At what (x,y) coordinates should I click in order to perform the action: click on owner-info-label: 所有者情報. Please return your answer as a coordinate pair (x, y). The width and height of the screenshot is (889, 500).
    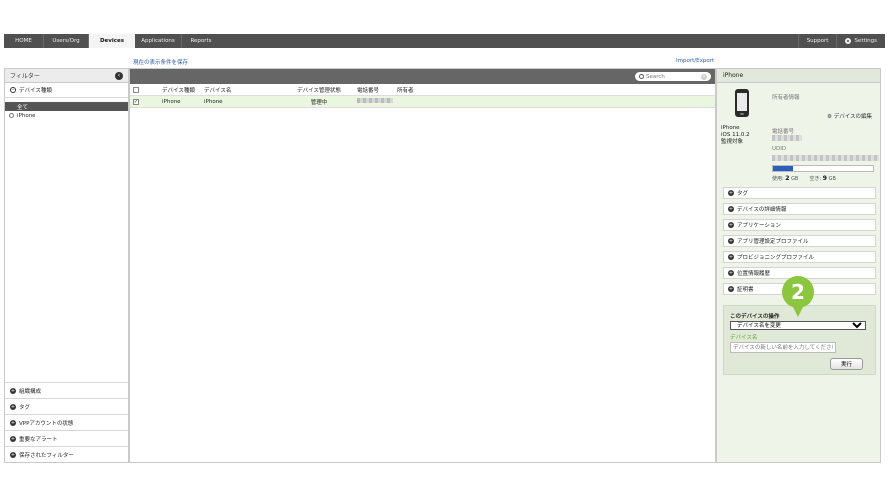
    Looking at the image, I should click on (786, 98).